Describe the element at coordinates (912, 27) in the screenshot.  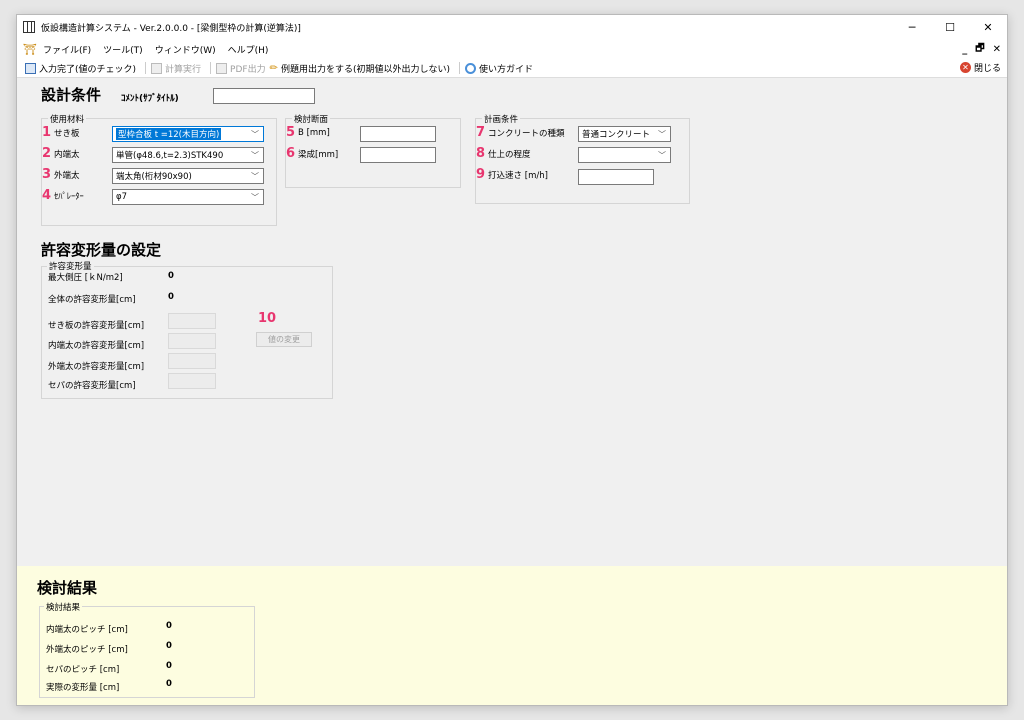
I see `minimize-button: ─` at that location.